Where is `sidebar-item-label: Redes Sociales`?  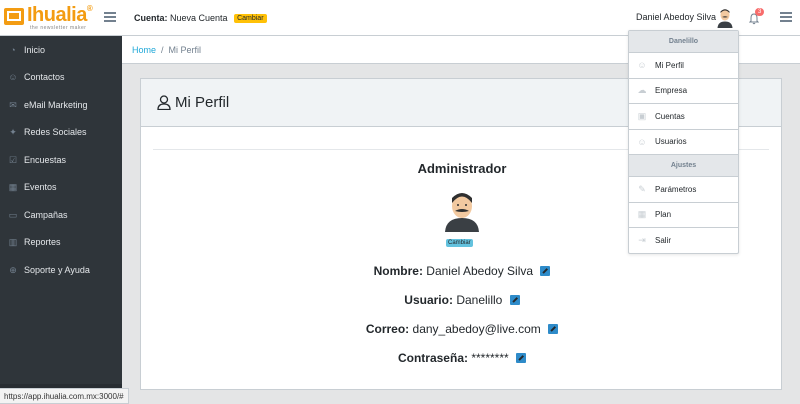 sidebar-item-label: Redes Sociales is located at coordinates (55, 132).